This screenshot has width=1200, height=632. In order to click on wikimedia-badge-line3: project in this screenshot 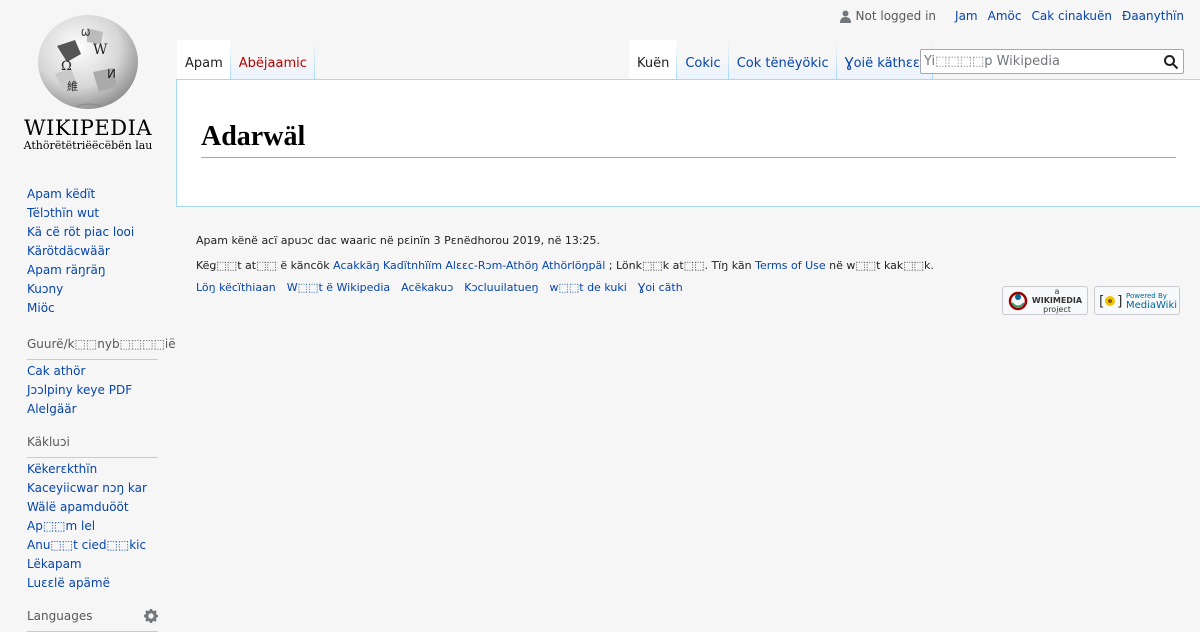, I will do `click(1057, 309)`.